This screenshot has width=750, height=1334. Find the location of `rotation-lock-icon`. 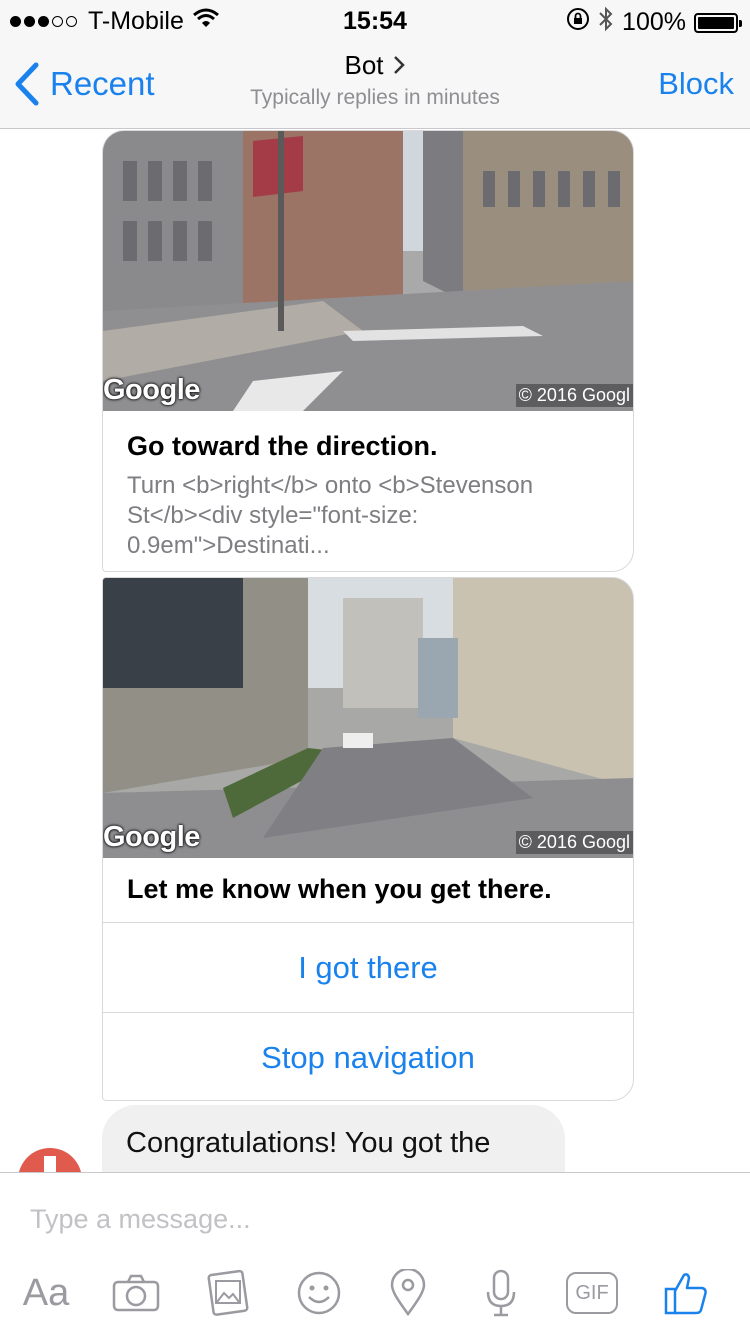

rotation-lock-icon is located at coordinates (578, 22).